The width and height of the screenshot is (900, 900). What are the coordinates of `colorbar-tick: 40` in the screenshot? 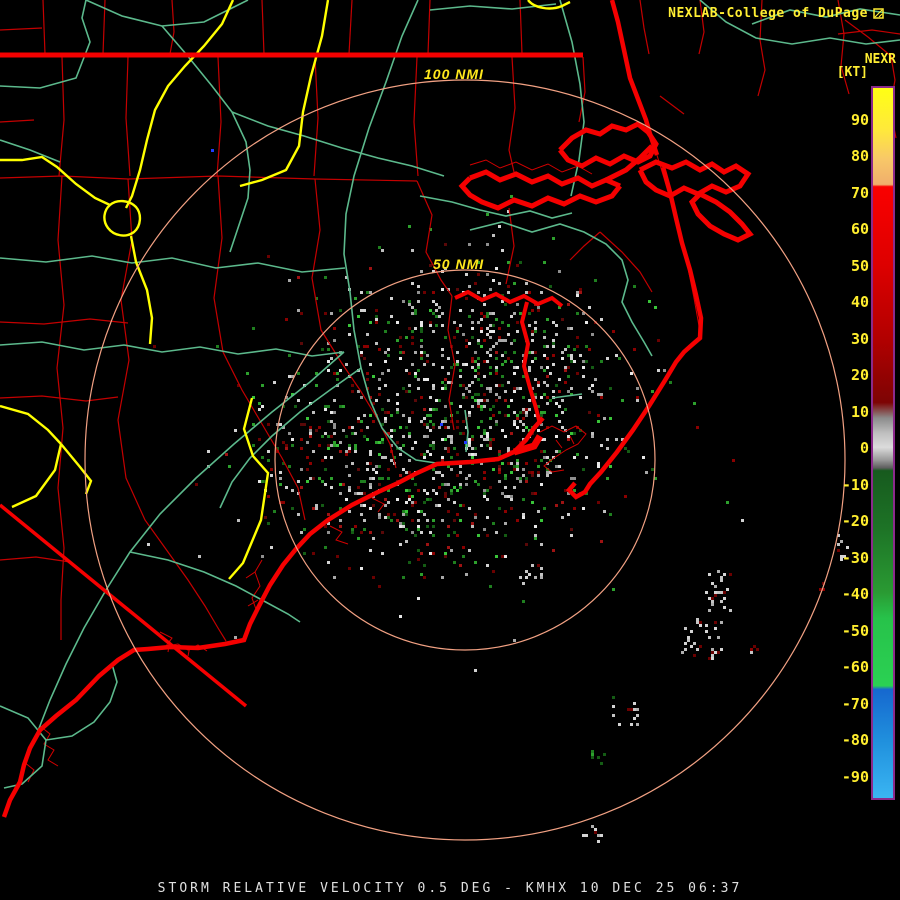 It's located at (859, 302).